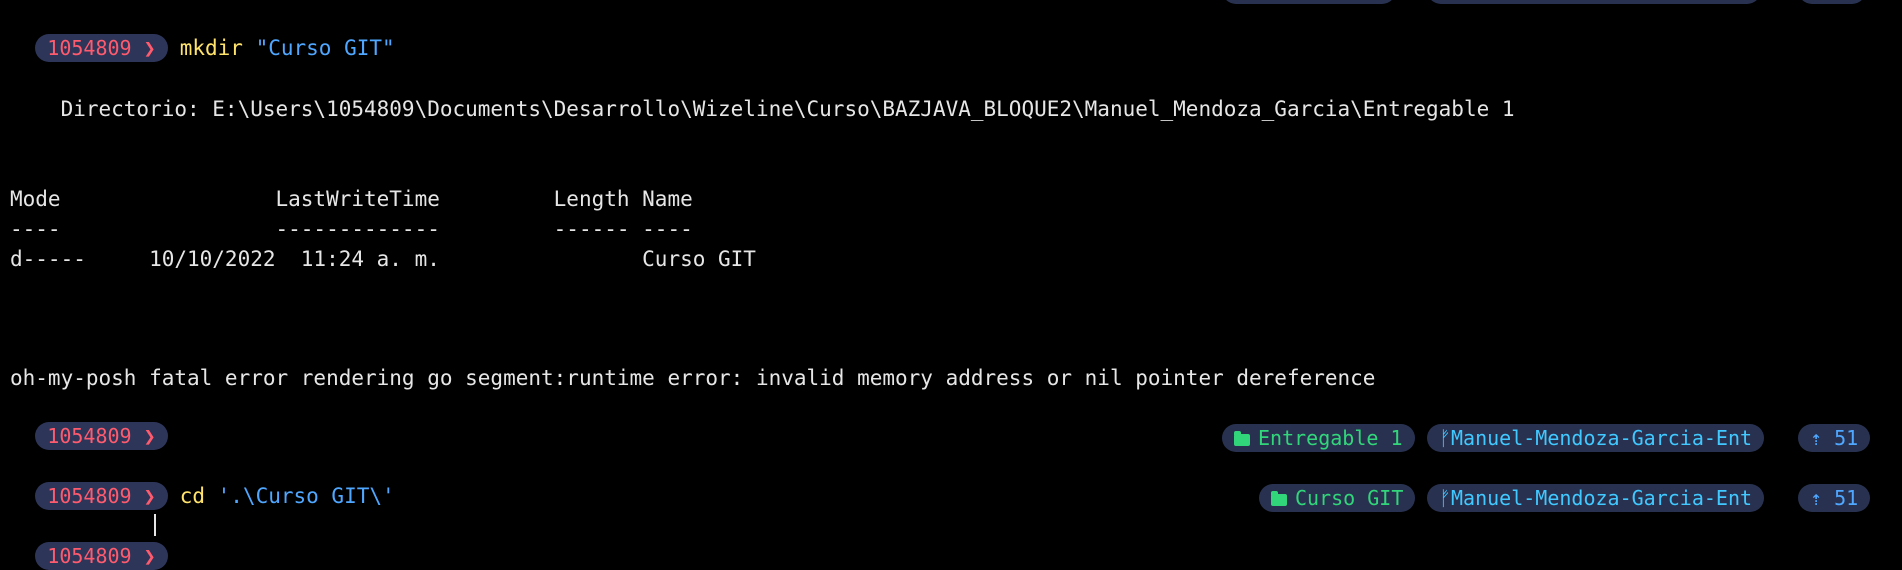 The image size is (1902, 570). I want to click on right-prompt-folder-segment: Entregable 1, so click(1318, 438).